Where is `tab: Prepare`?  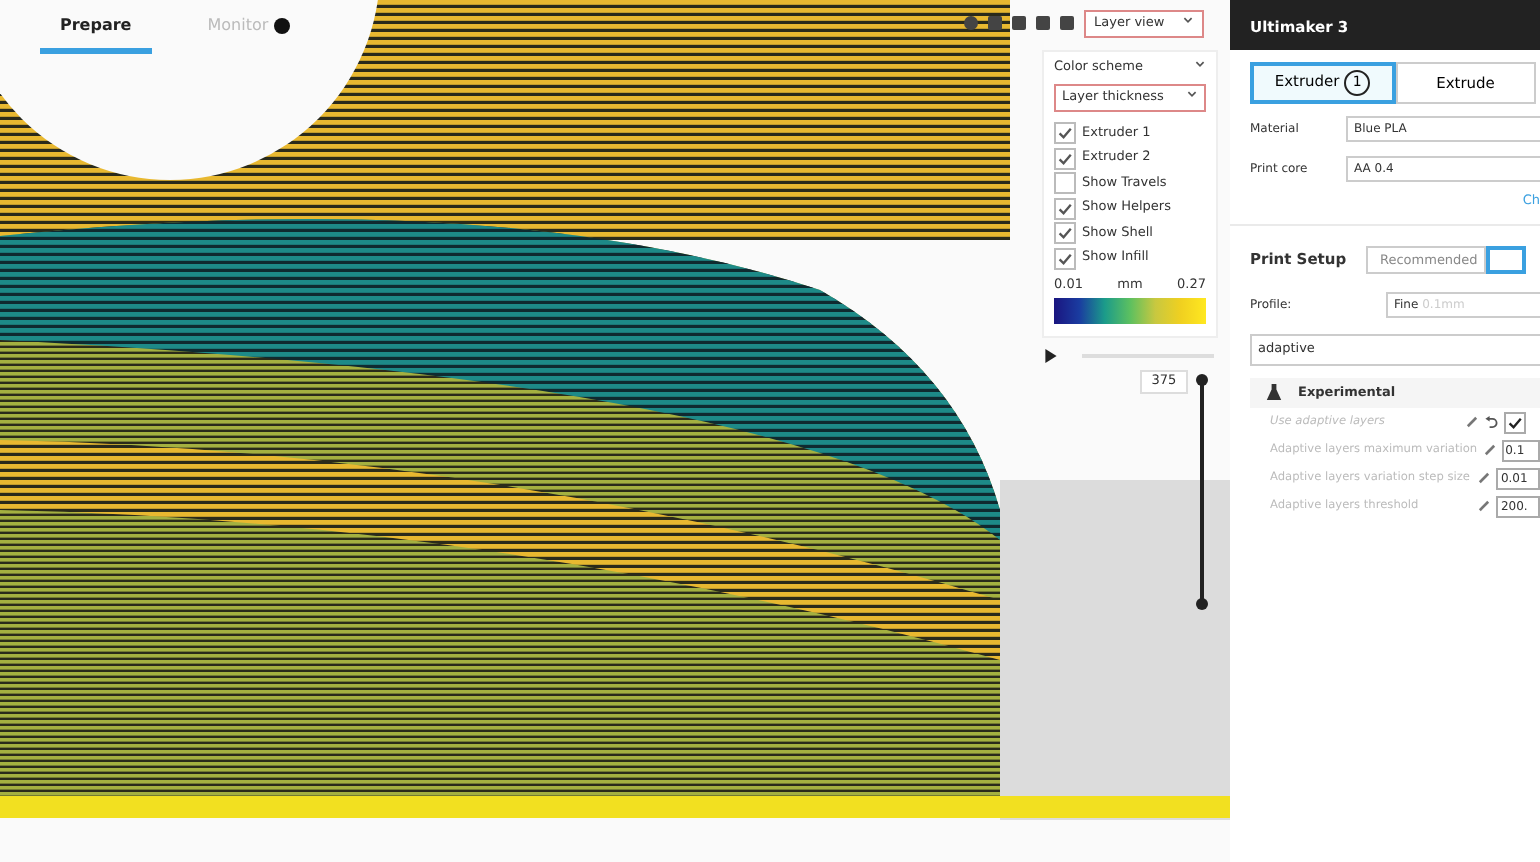 tab: Prepare is located at coordinates (96, 27).